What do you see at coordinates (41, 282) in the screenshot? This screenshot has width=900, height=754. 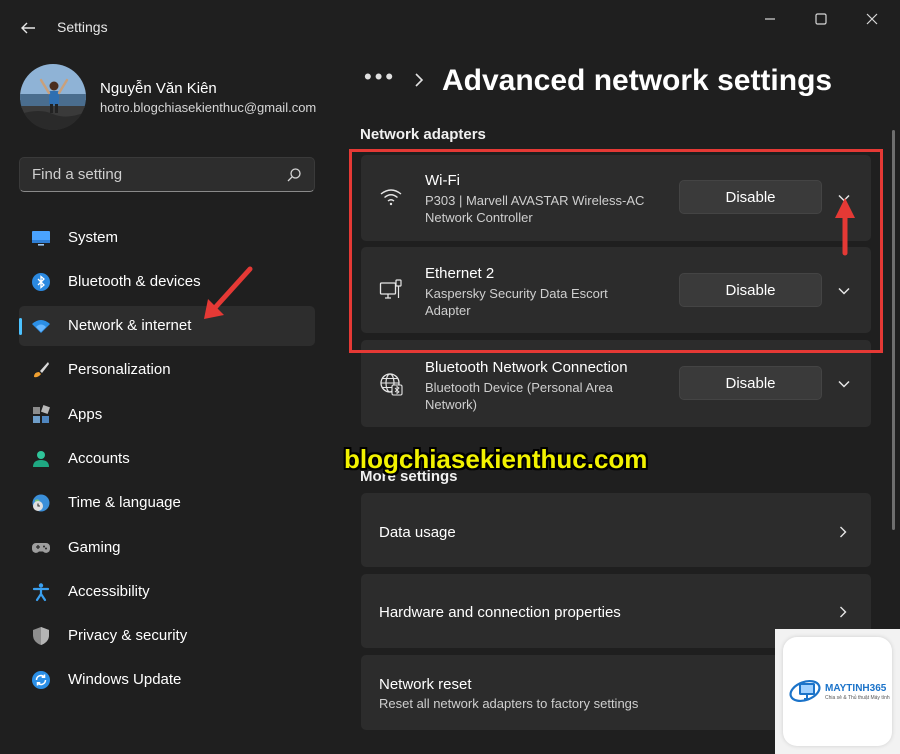 I see `bluetooth-icon` at bounding box center [41, 282].